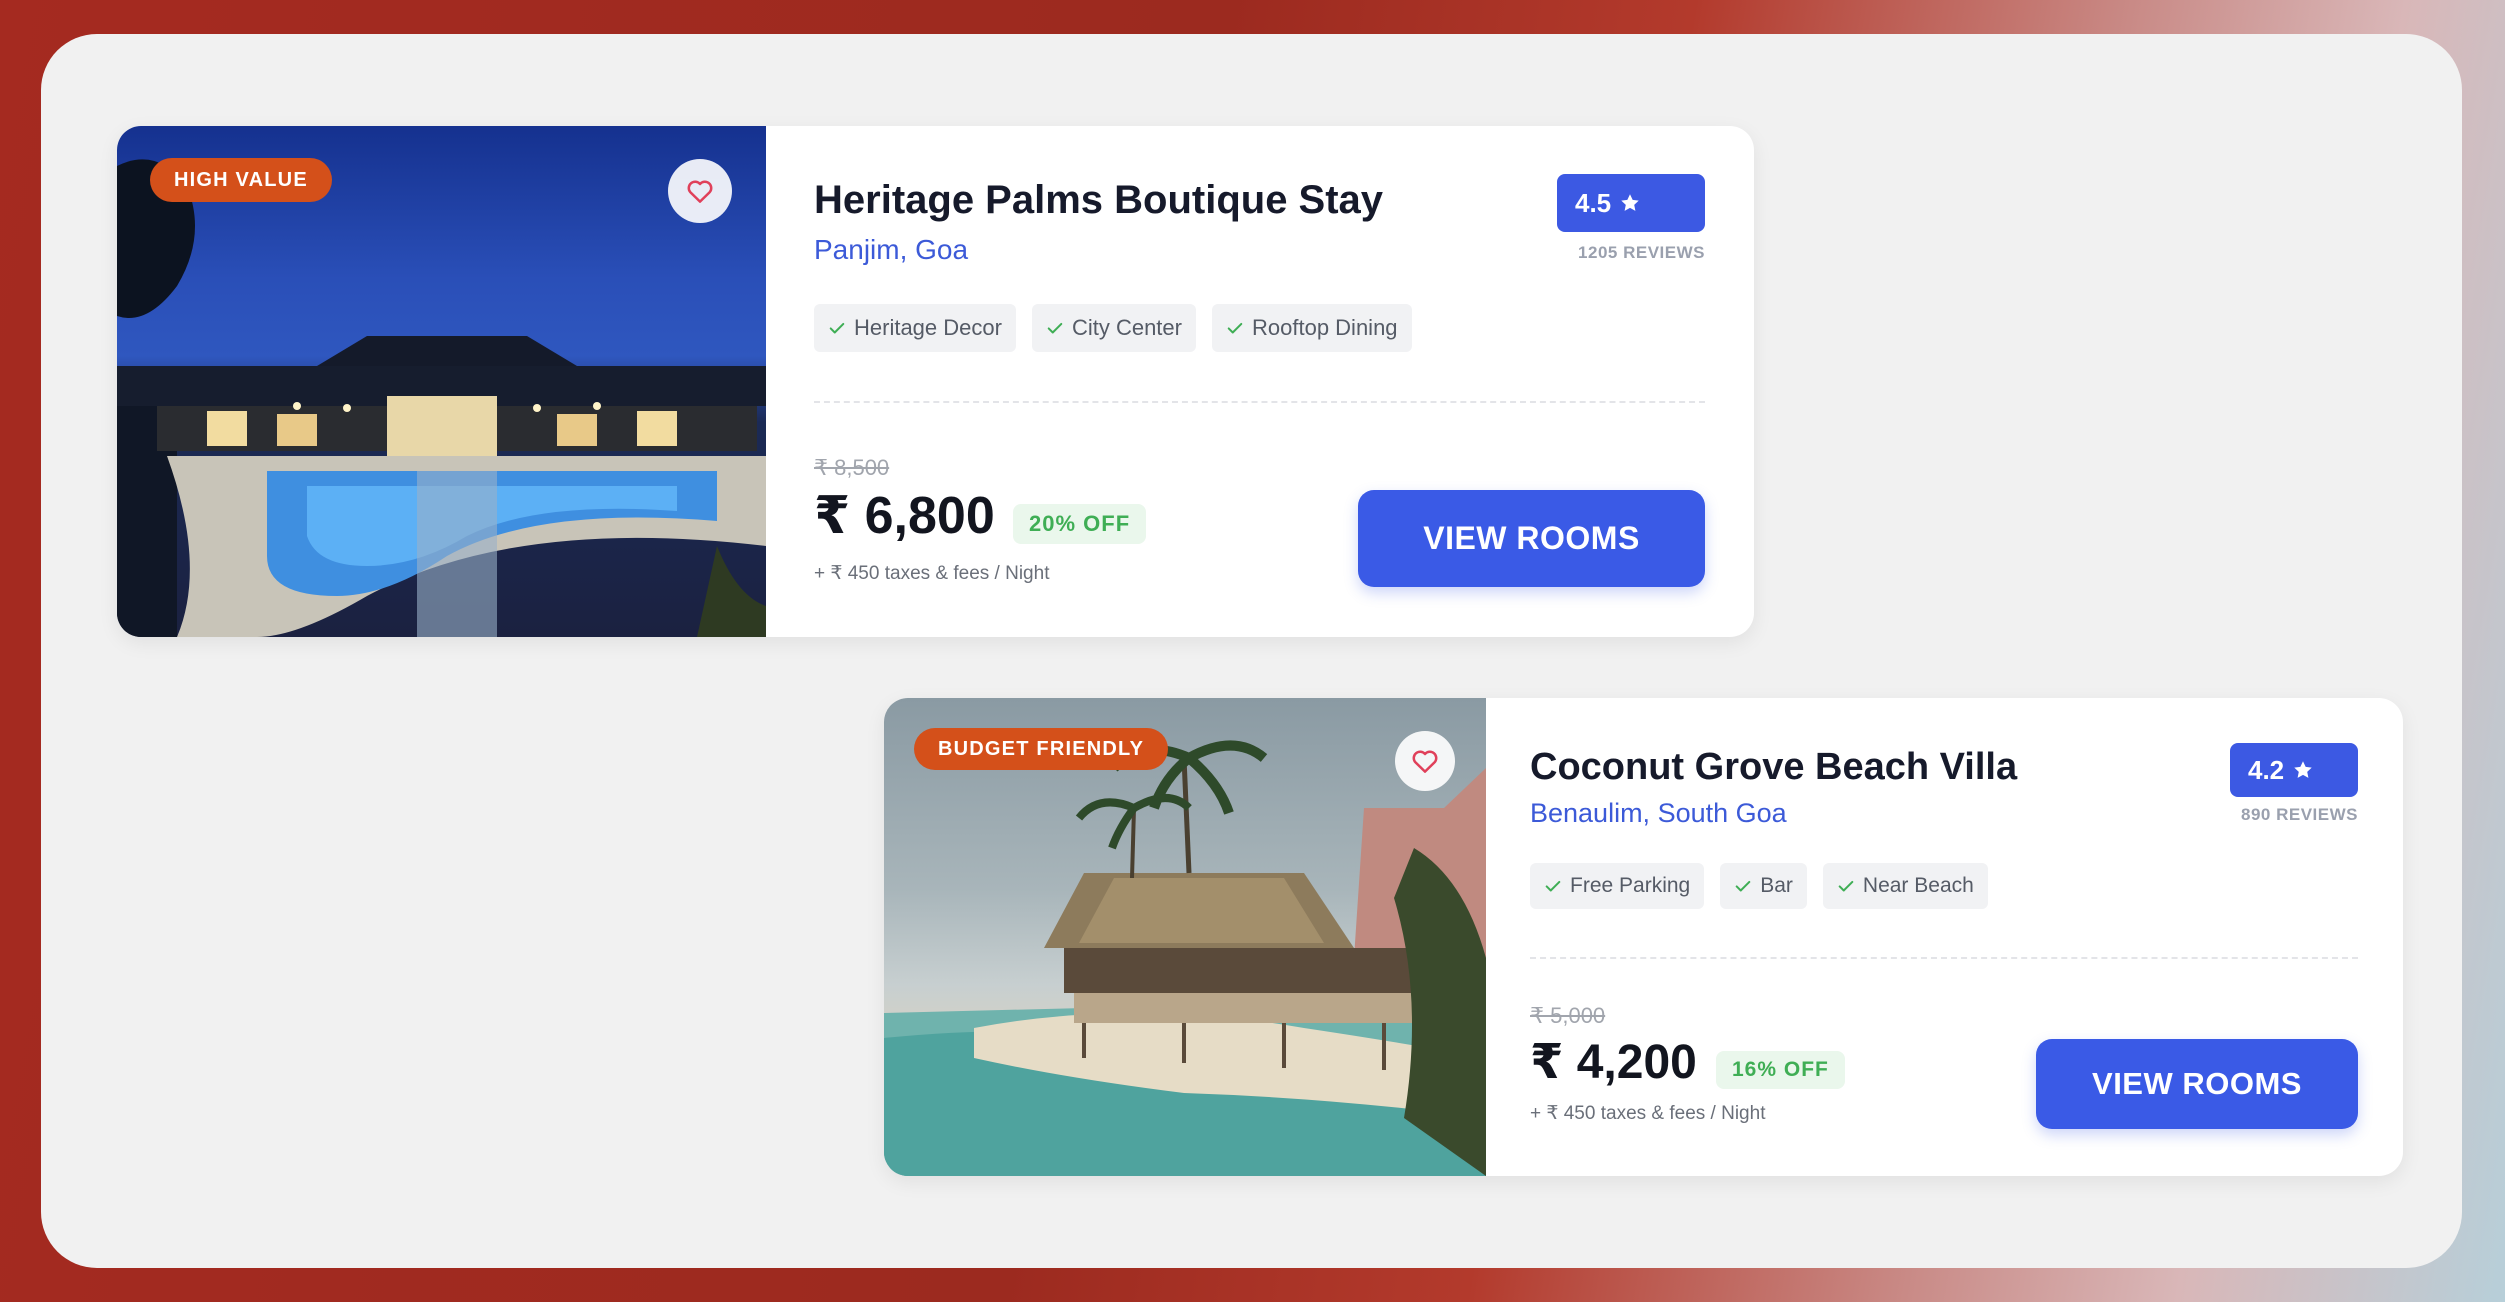 This screenshot has width=2505, height=1302. Describe the element at coordinates (1080, 524) in the screenshot. I see `discount-badge: 20% OFF` at that location.